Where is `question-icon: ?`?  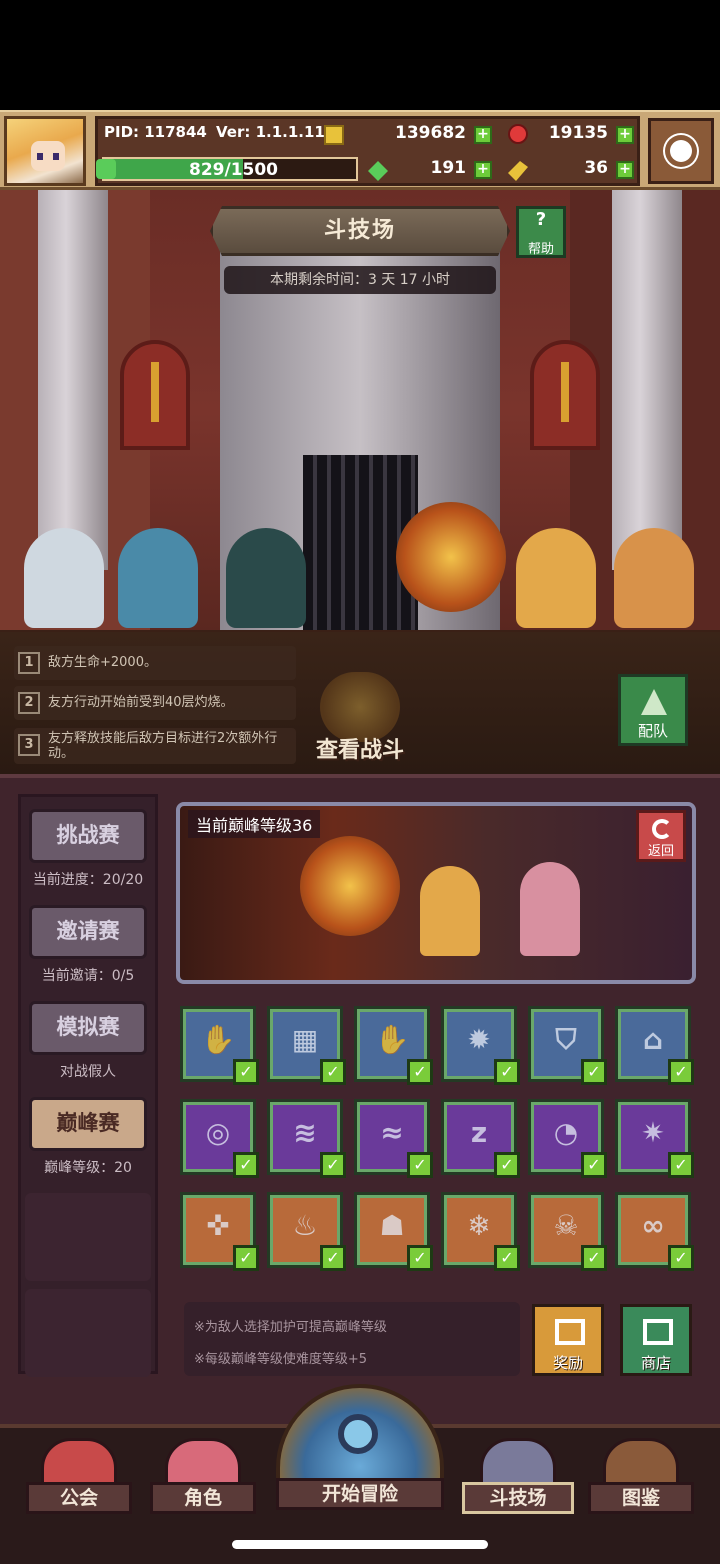 question-icon: ? is located at coordinates (541, 219).